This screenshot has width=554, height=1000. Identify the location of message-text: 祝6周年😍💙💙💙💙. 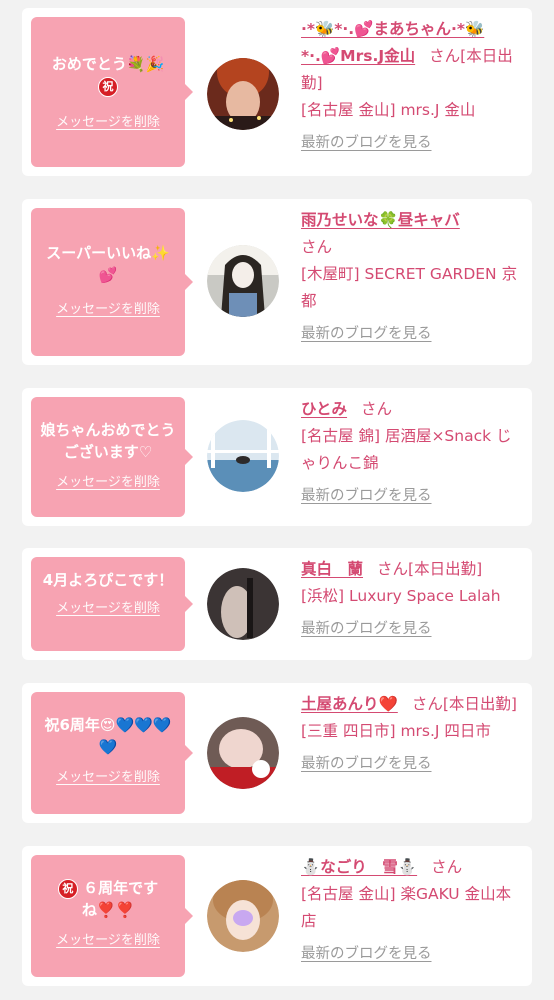
(108, 736).